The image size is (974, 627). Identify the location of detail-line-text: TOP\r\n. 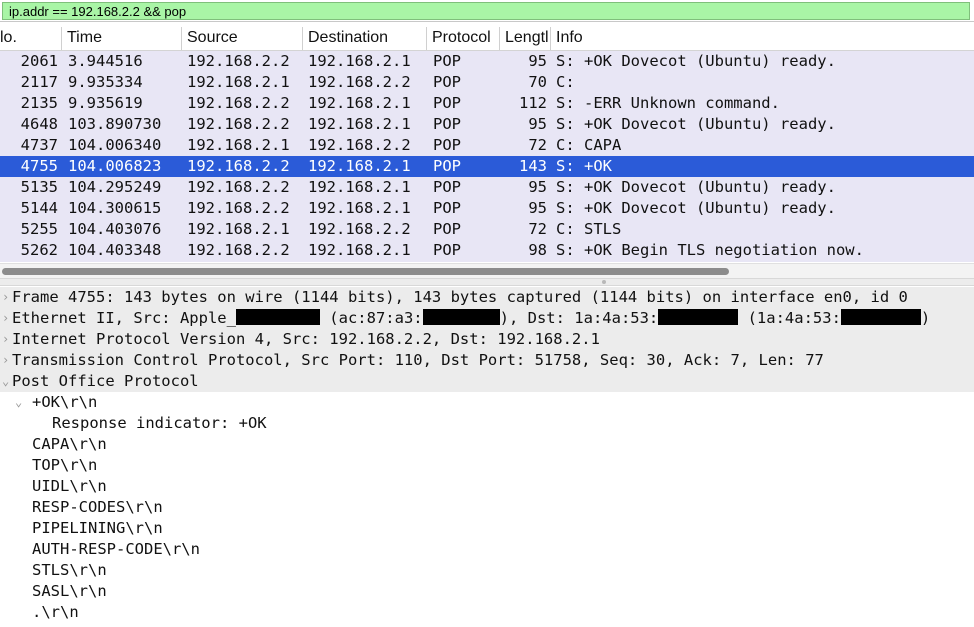
(65, 465).